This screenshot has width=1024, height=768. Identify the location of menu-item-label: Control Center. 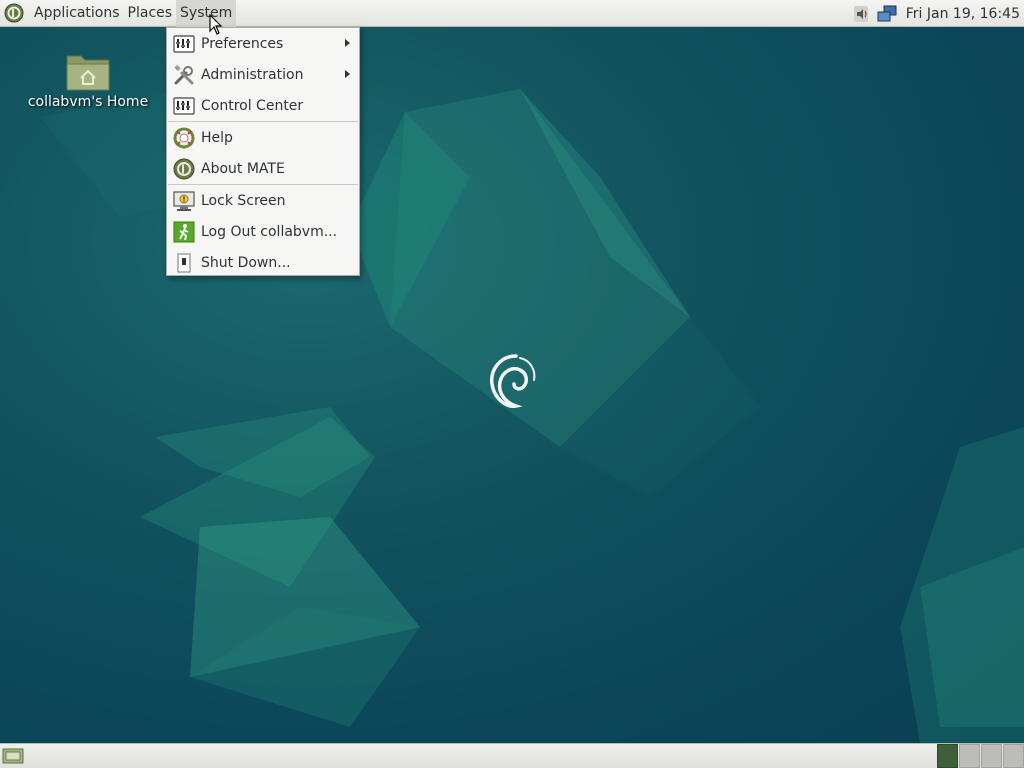
(252, 105).